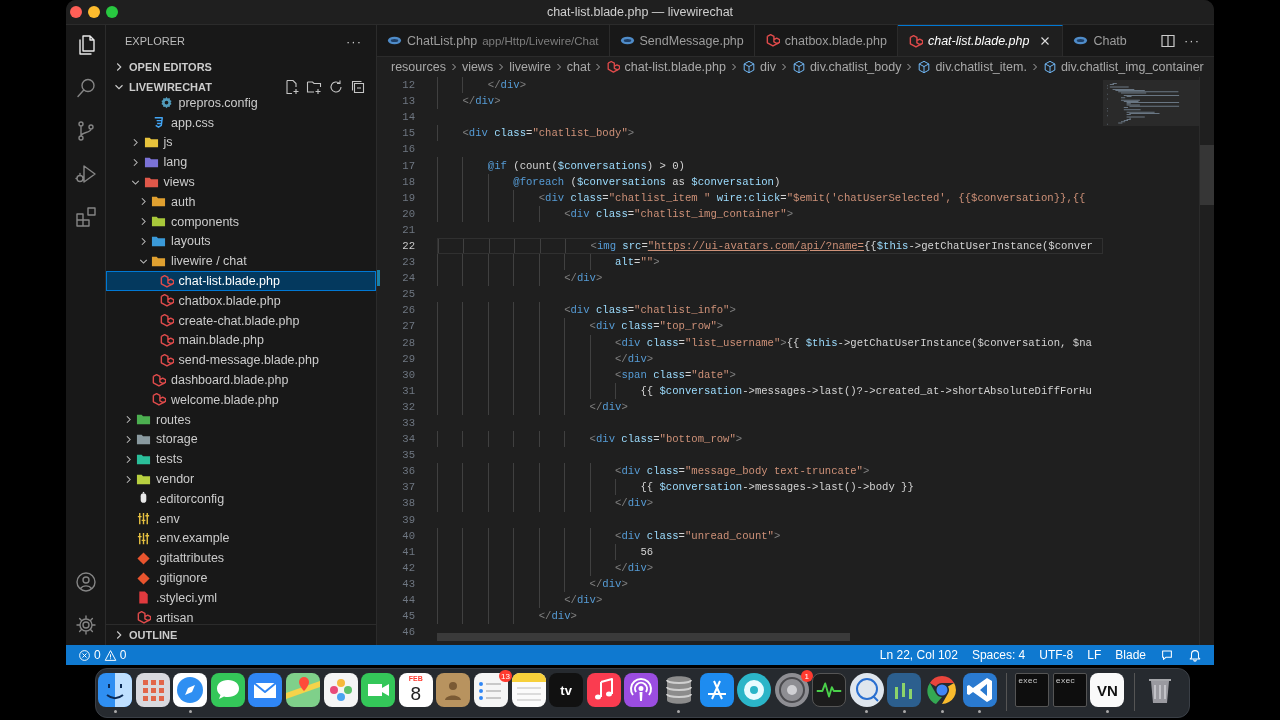 The image size is (1280, 720). Describe the element at coordinates (265, 690) in the screenshot. I see `envelope-icon` at that location.